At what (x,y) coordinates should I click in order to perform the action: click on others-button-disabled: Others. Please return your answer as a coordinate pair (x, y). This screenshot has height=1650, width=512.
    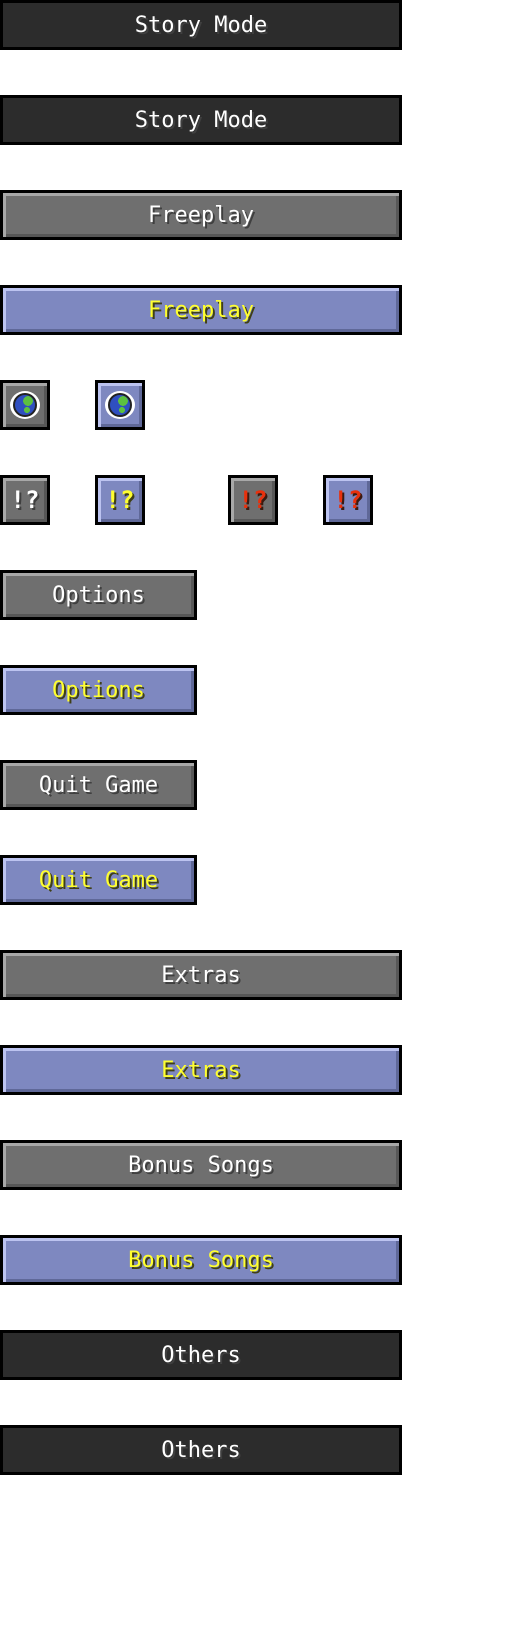
    Looking at the image, I should click on (201, 1355).